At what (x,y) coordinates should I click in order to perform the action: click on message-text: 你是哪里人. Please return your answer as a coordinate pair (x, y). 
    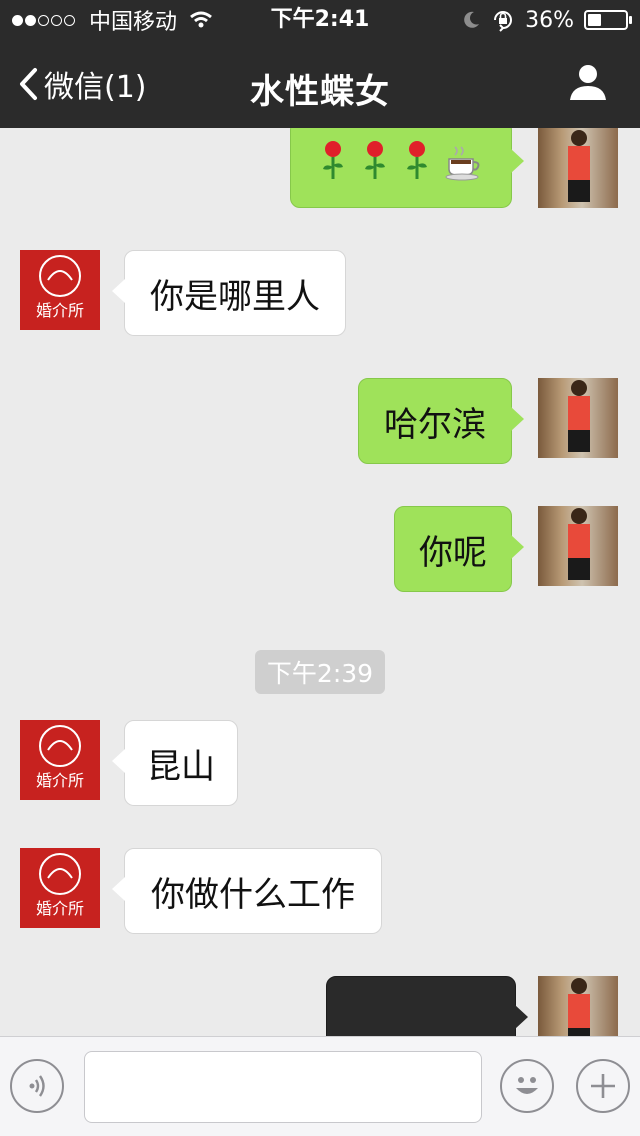
    Looking at the image, I should click on (235, 296).